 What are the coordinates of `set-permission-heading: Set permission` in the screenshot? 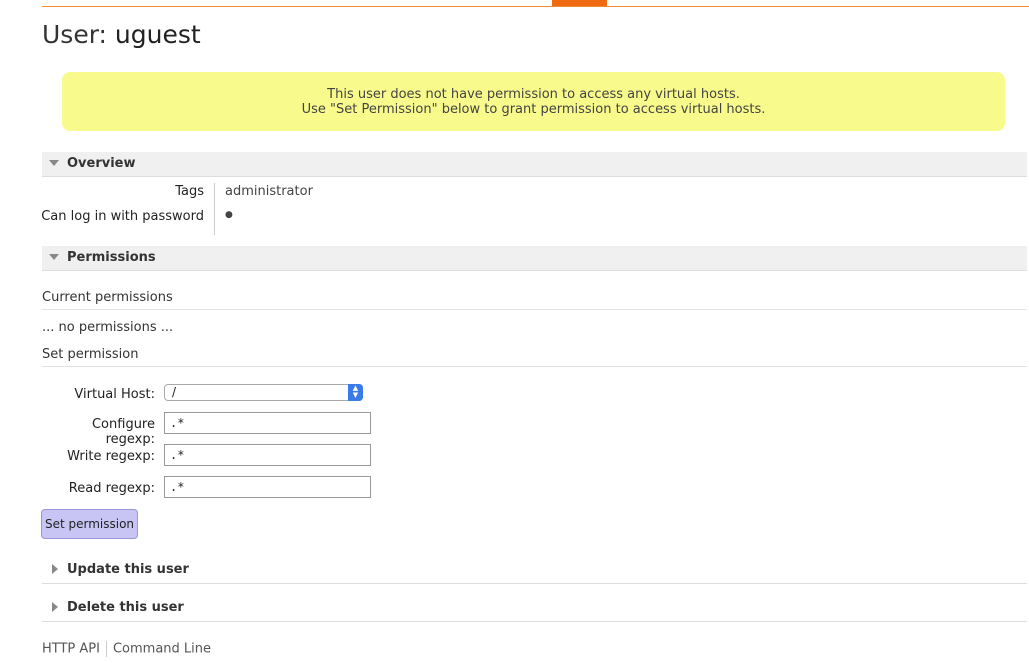 It's located at (534, 356).